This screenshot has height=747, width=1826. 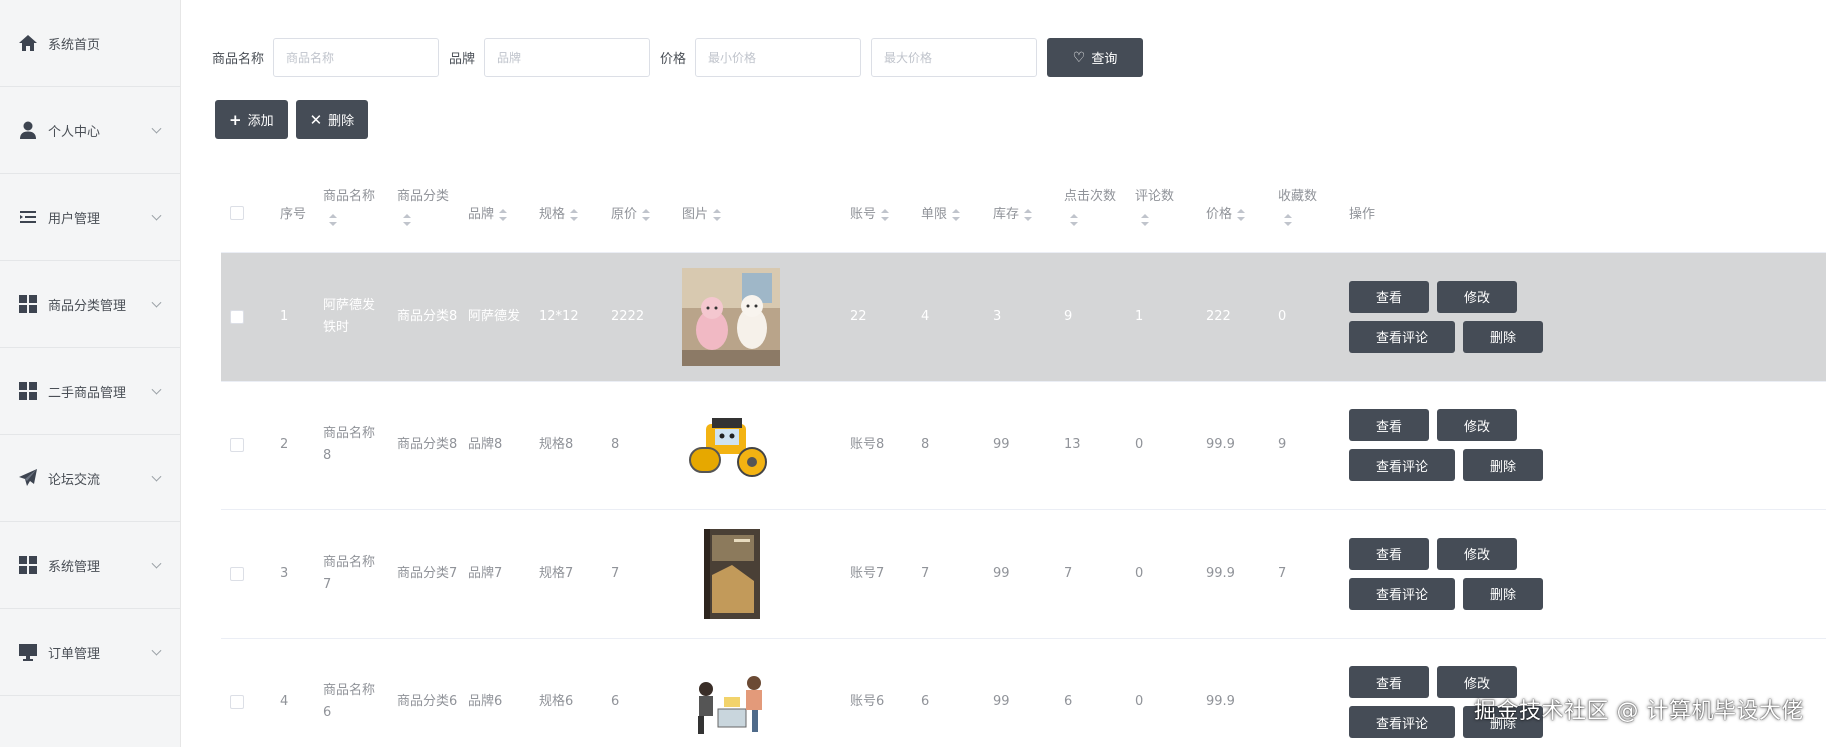 I want to click on query-button: ♡ 查询, so click(x=1095, y=57).